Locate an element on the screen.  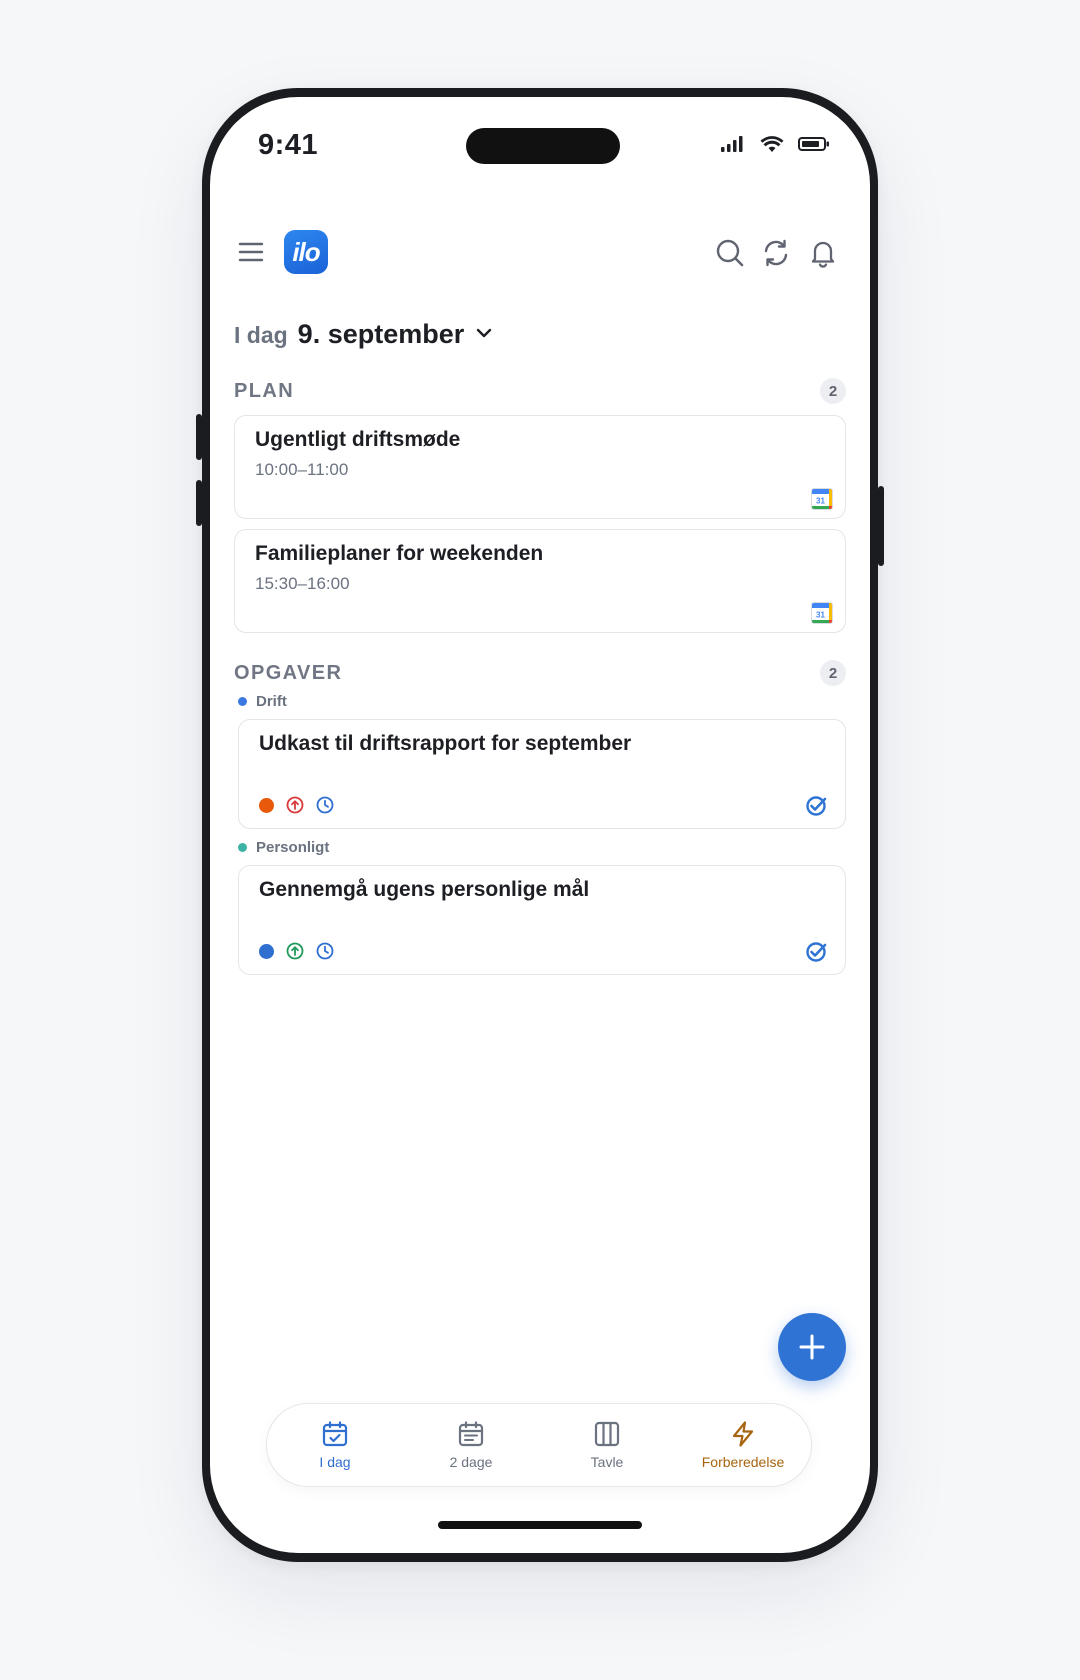
board-columns-icon is located at coordinates (607, 1434).